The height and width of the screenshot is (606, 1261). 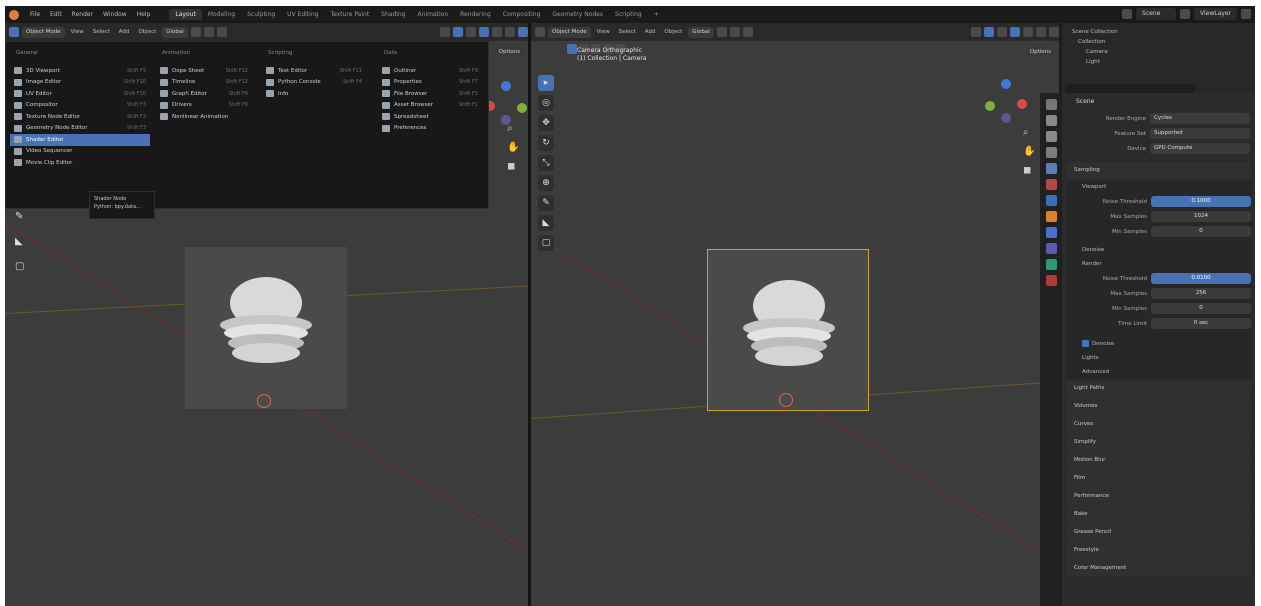 What do you see at coordinates (786, 400) in the screenshot?
I see `3d-cursor-icon` at bounding box center [786, 400].